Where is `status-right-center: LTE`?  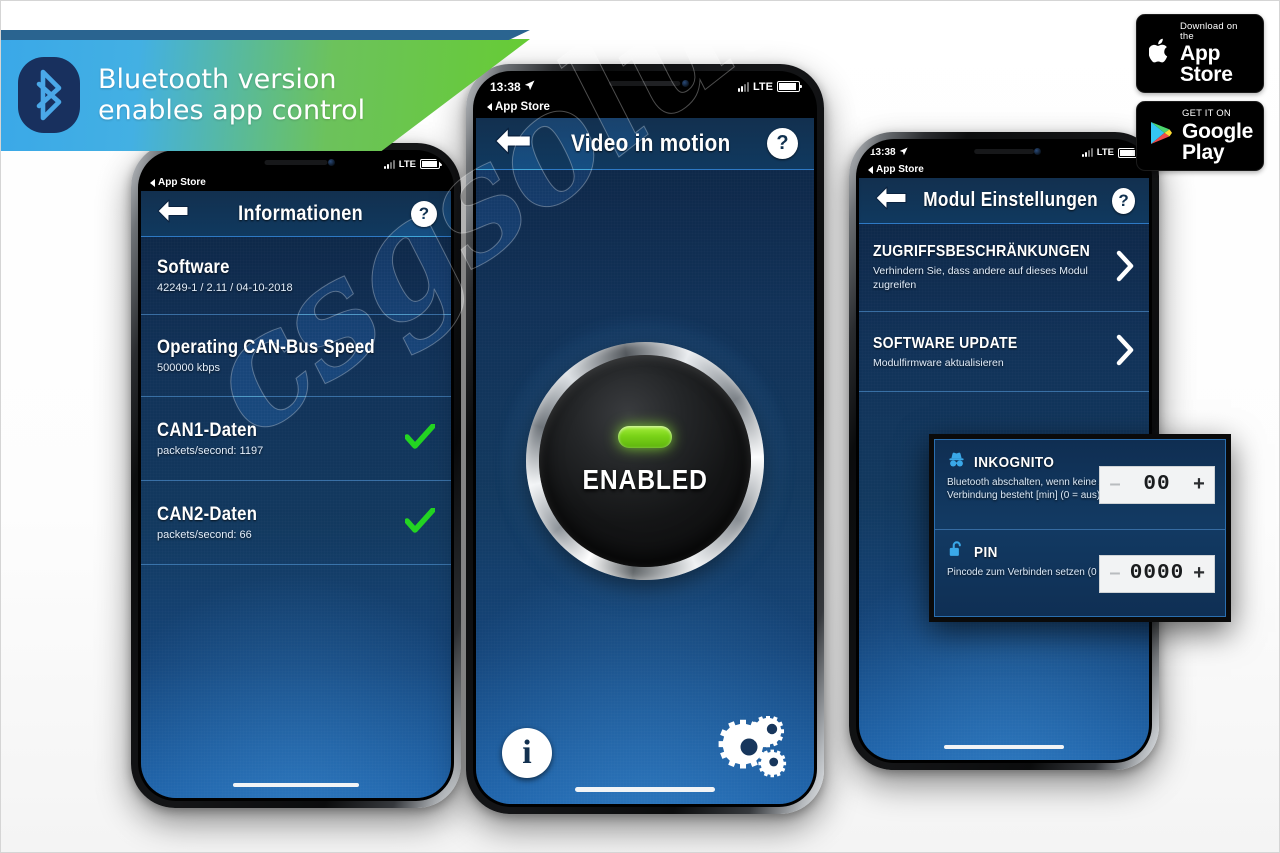
status-right-center: LTE is located at coordinates (770, 87).